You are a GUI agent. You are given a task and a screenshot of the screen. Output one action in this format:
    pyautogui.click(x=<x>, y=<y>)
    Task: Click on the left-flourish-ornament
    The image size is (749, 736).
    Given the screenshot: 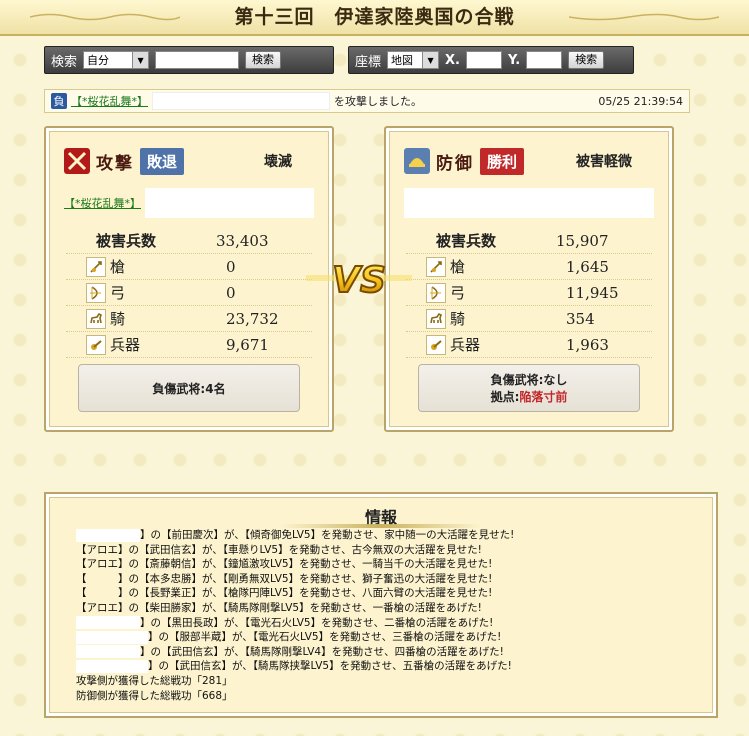 What is the action you would take?
    pyautogui.click(x=105, y=17)
    